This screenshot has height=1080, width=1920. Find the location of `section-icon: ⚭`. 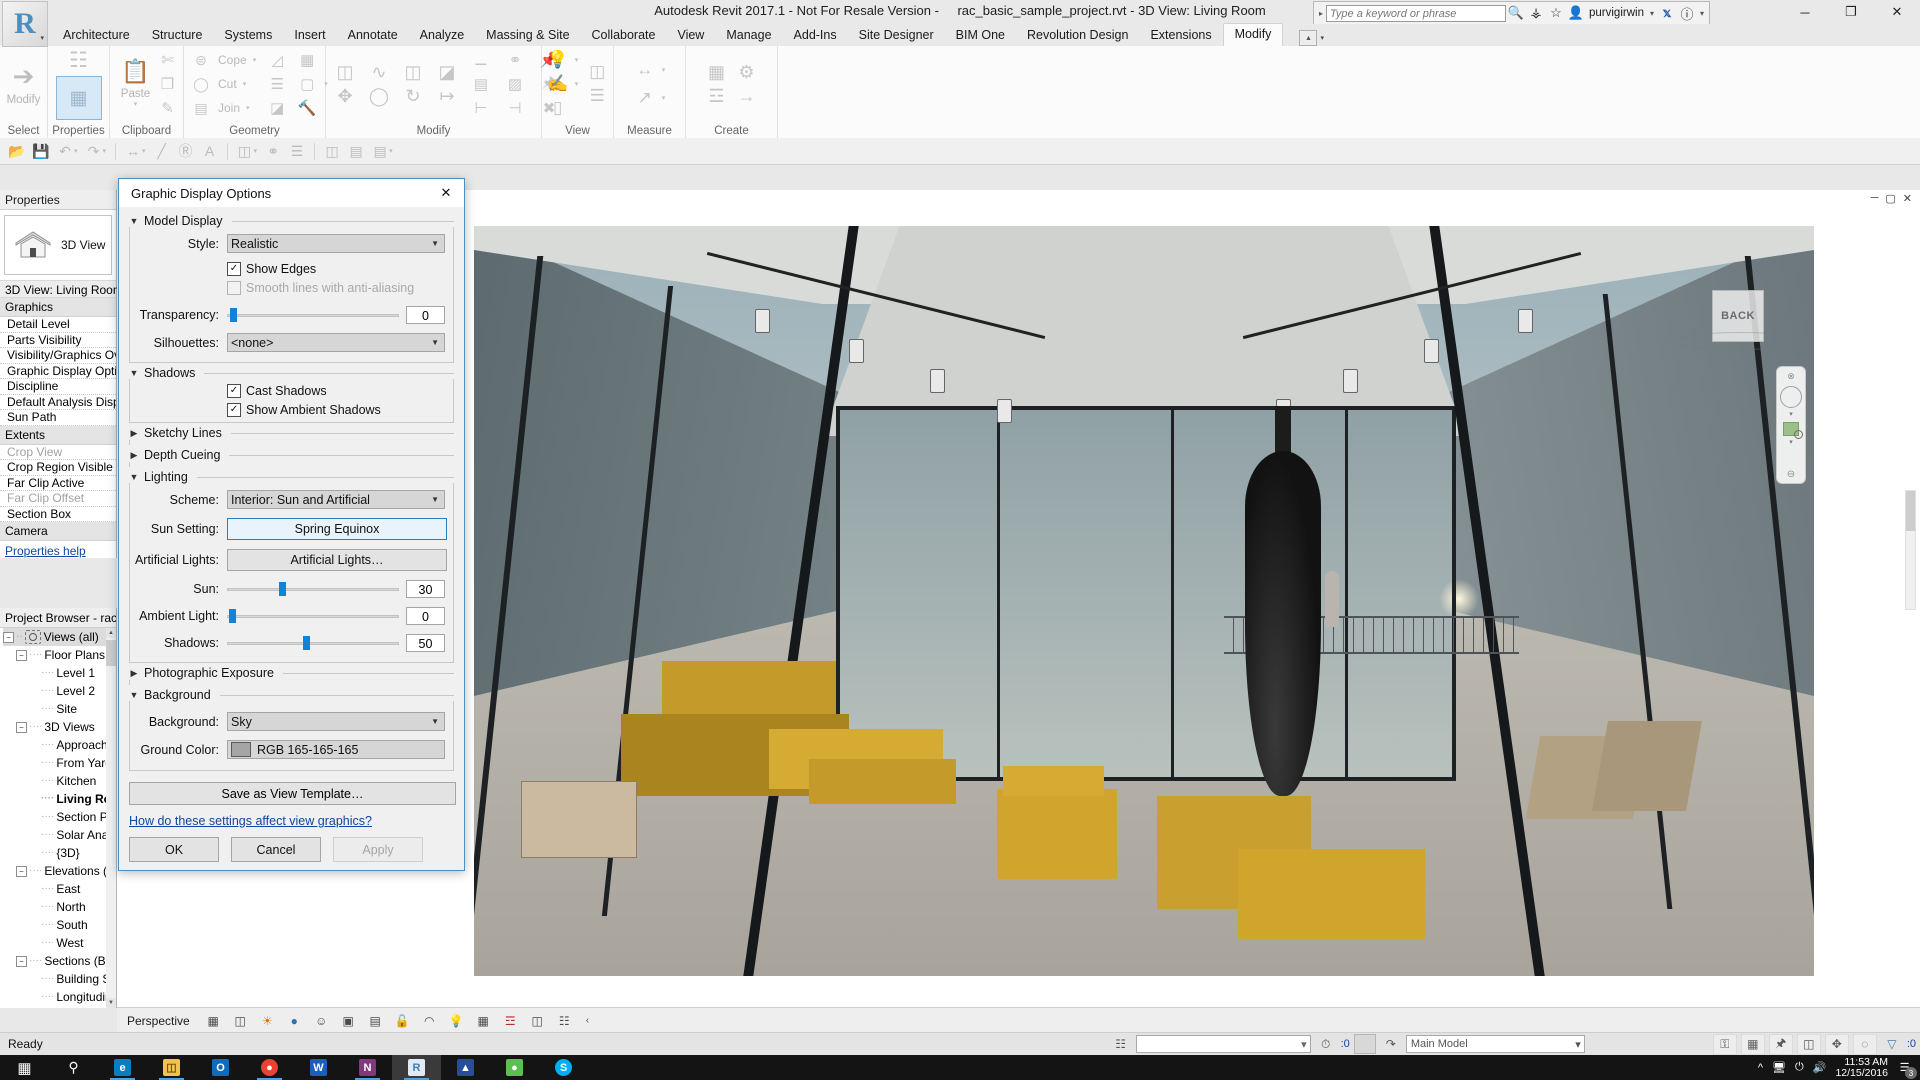

section-icon: ⚭ is located at coordinates (273, 151).